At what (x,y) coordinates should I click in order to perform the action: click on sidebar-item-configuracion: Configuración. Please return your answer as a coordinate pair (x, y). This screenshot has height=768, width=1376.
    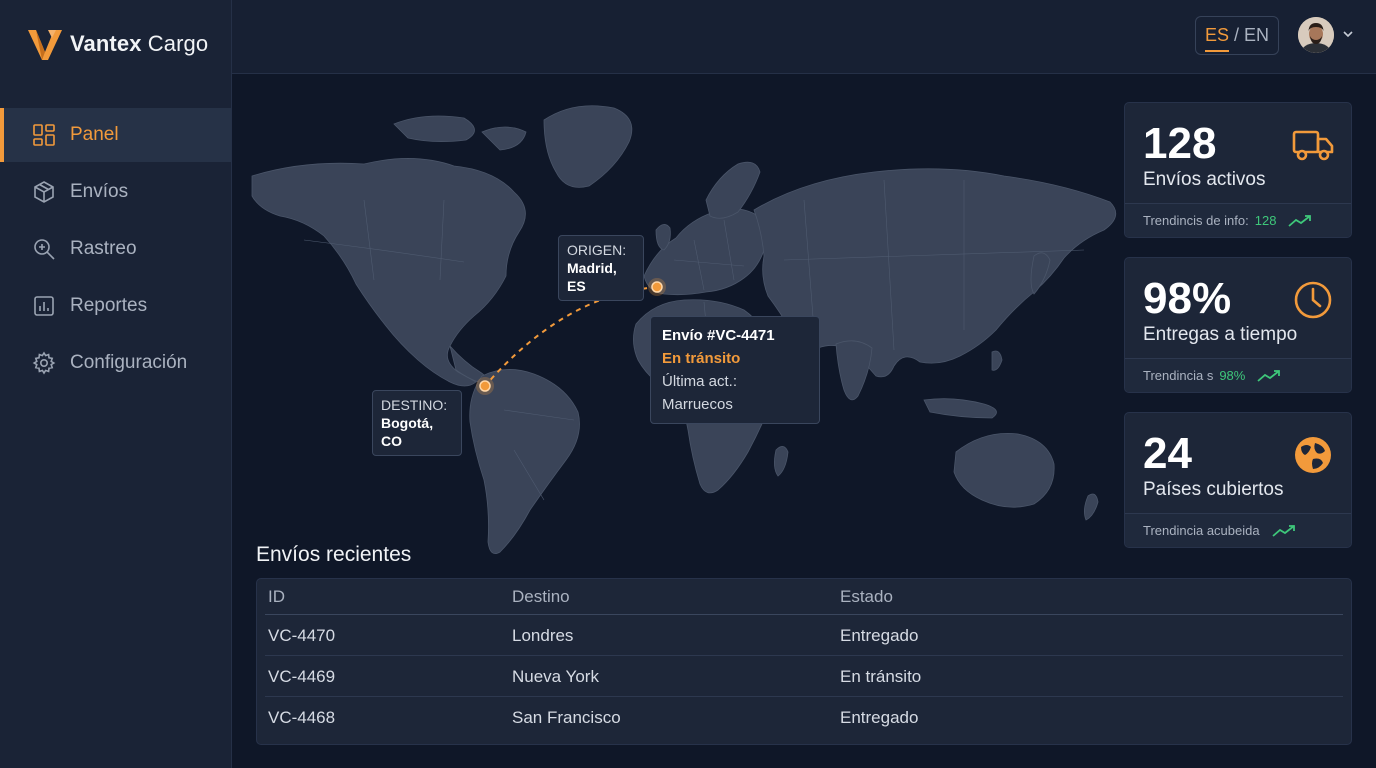
    Looking at the image, I should click on (115, 363).